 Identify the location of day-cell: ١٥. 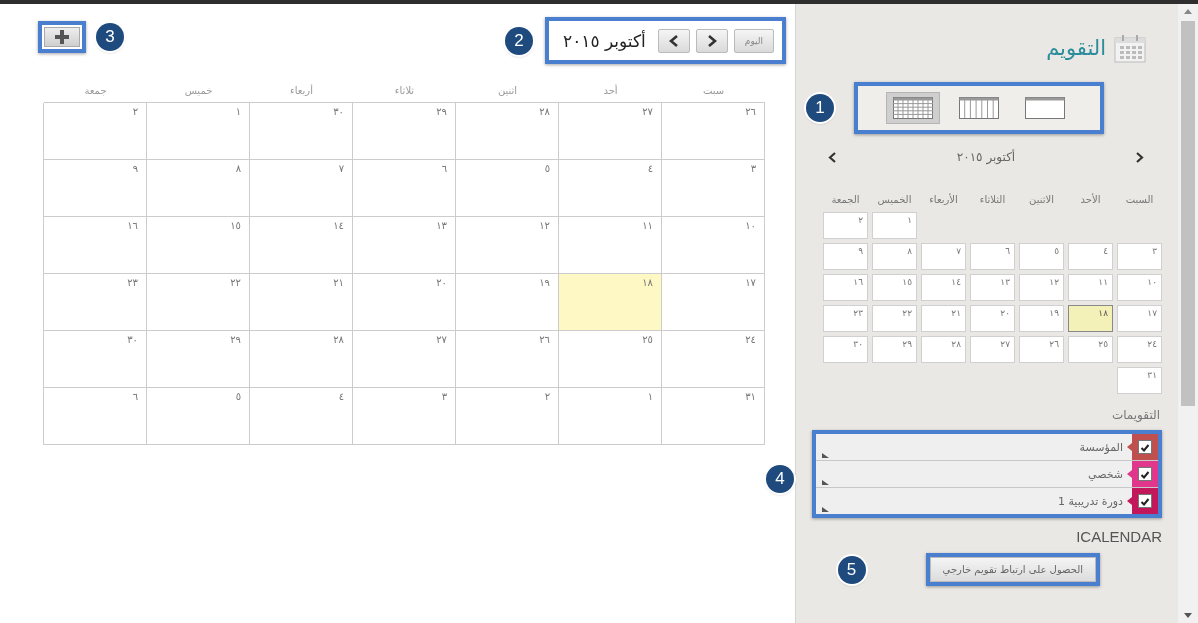
(197, 245).